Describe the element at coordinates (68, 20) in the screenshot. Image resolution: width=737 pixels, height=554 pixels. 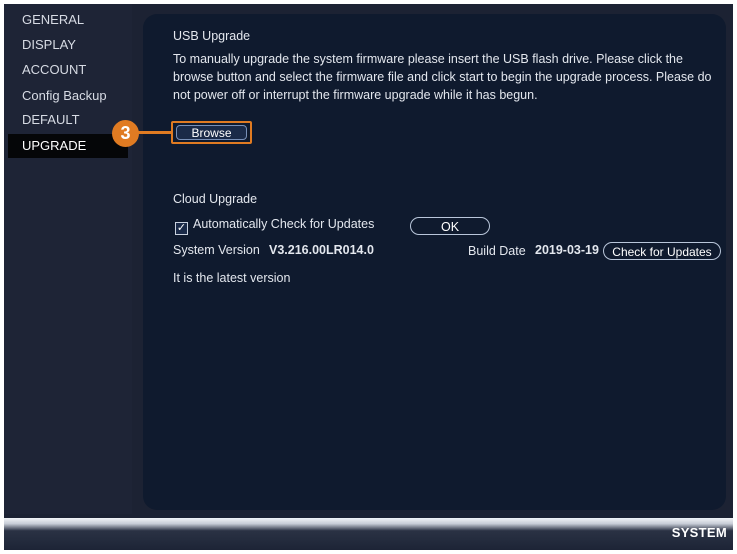
I see `sidebar-item-general: GENERAL` at that location.